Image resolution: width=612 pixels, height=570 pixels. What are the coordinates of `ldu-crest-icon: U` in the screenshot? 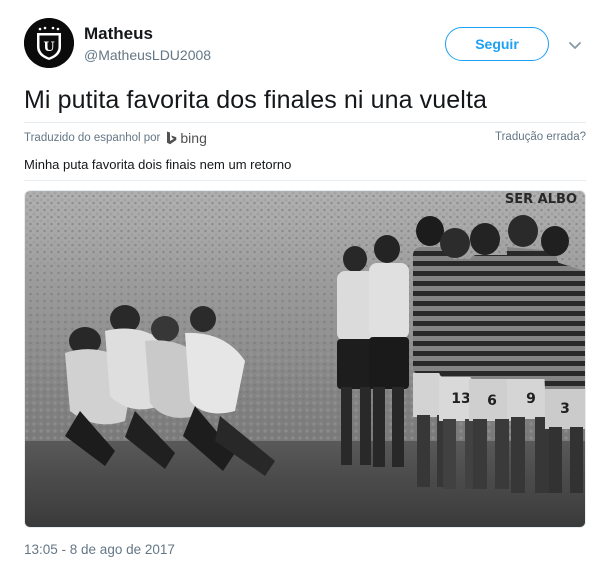 It's located at (49, 43).